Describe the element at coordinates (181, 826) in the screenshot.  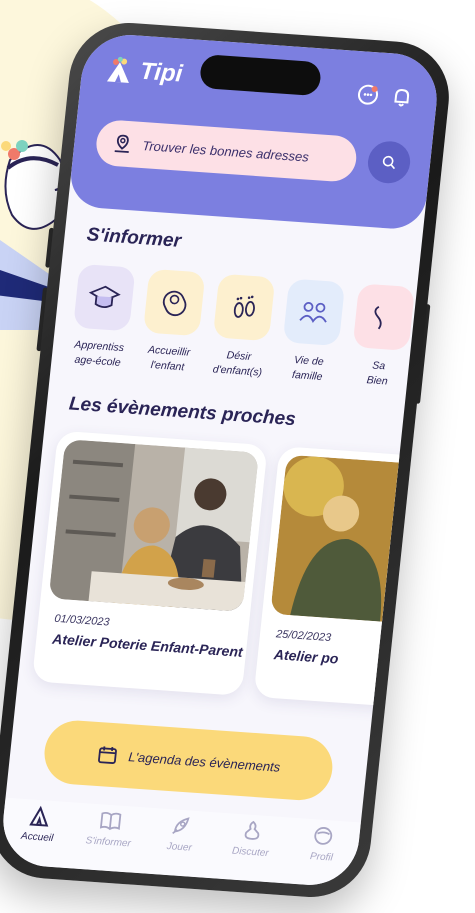
I see `rocket-icon` at that location.